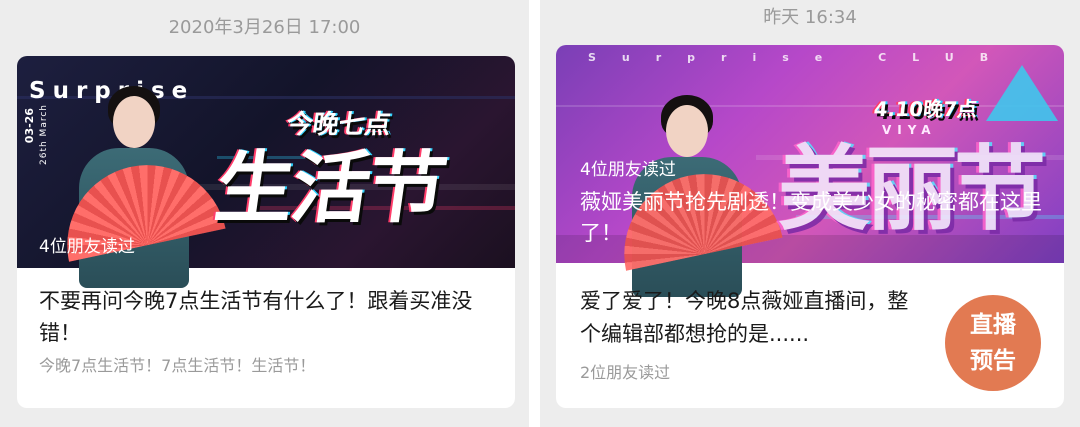  I want to click on cover-title: 薇娅美丽节抢先剧透！变成美少女的秘密都在这里了！, so click(815, 218).